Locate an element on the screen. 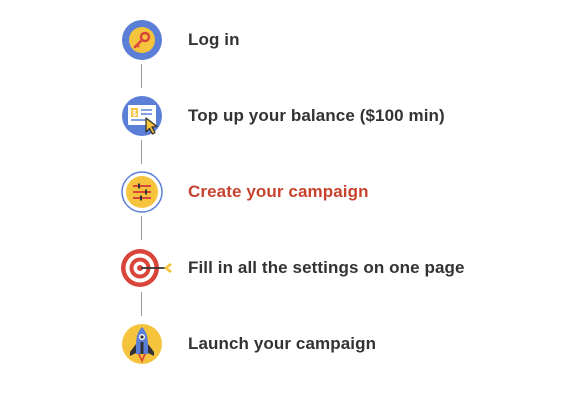  settings-sliders-icon is located at coordinates (142, 192).